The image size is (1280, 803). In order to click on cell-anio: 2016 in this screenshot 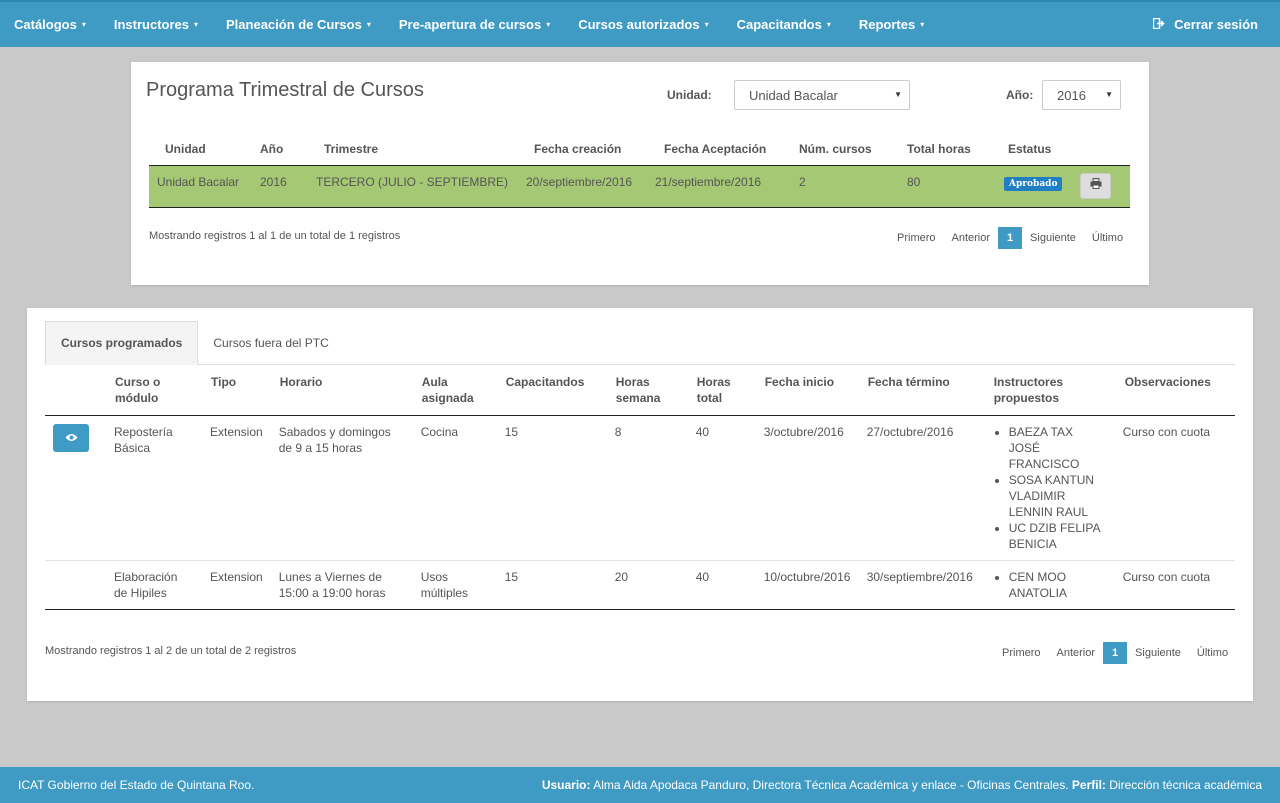, I will do `click(280, 186)`.